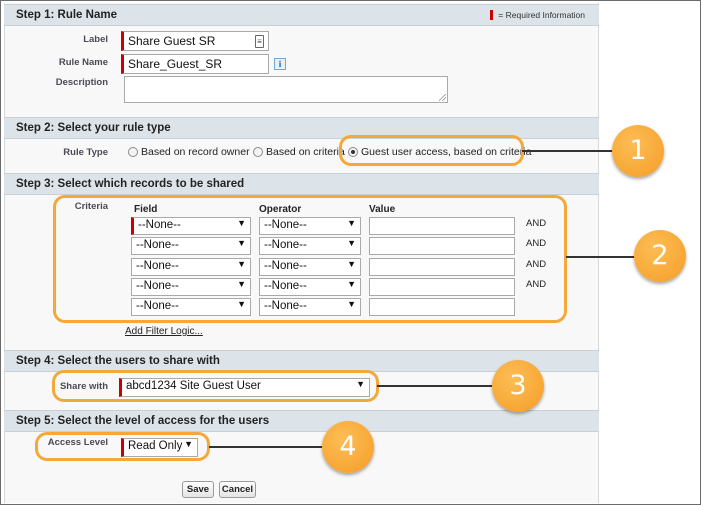 The width and height of the screenshot is (701, 505). Describe the element at coordinates (259, 41) in the screenshot. I see `field-sync-icon: ≡` at that location.